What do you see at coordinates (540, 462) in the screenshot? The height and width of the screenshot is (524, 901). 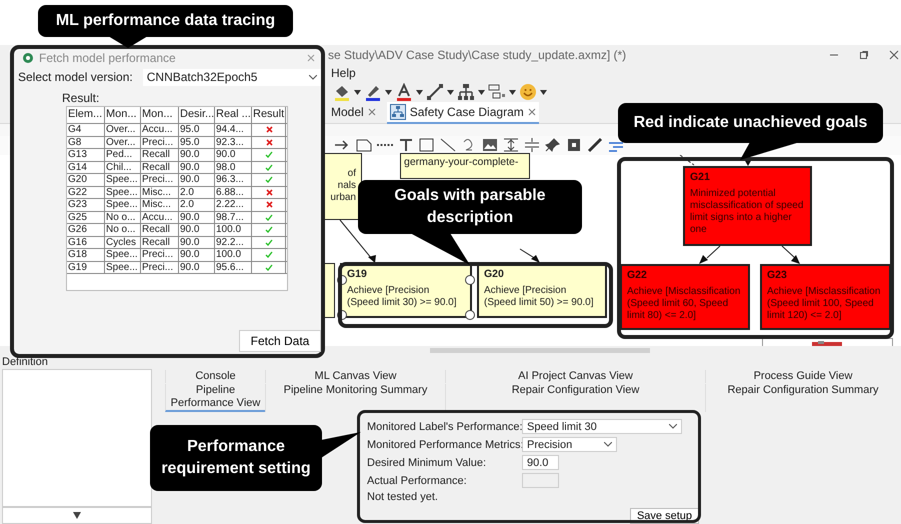 I see `input-field: 90.0` at bounding box center [540, 462].